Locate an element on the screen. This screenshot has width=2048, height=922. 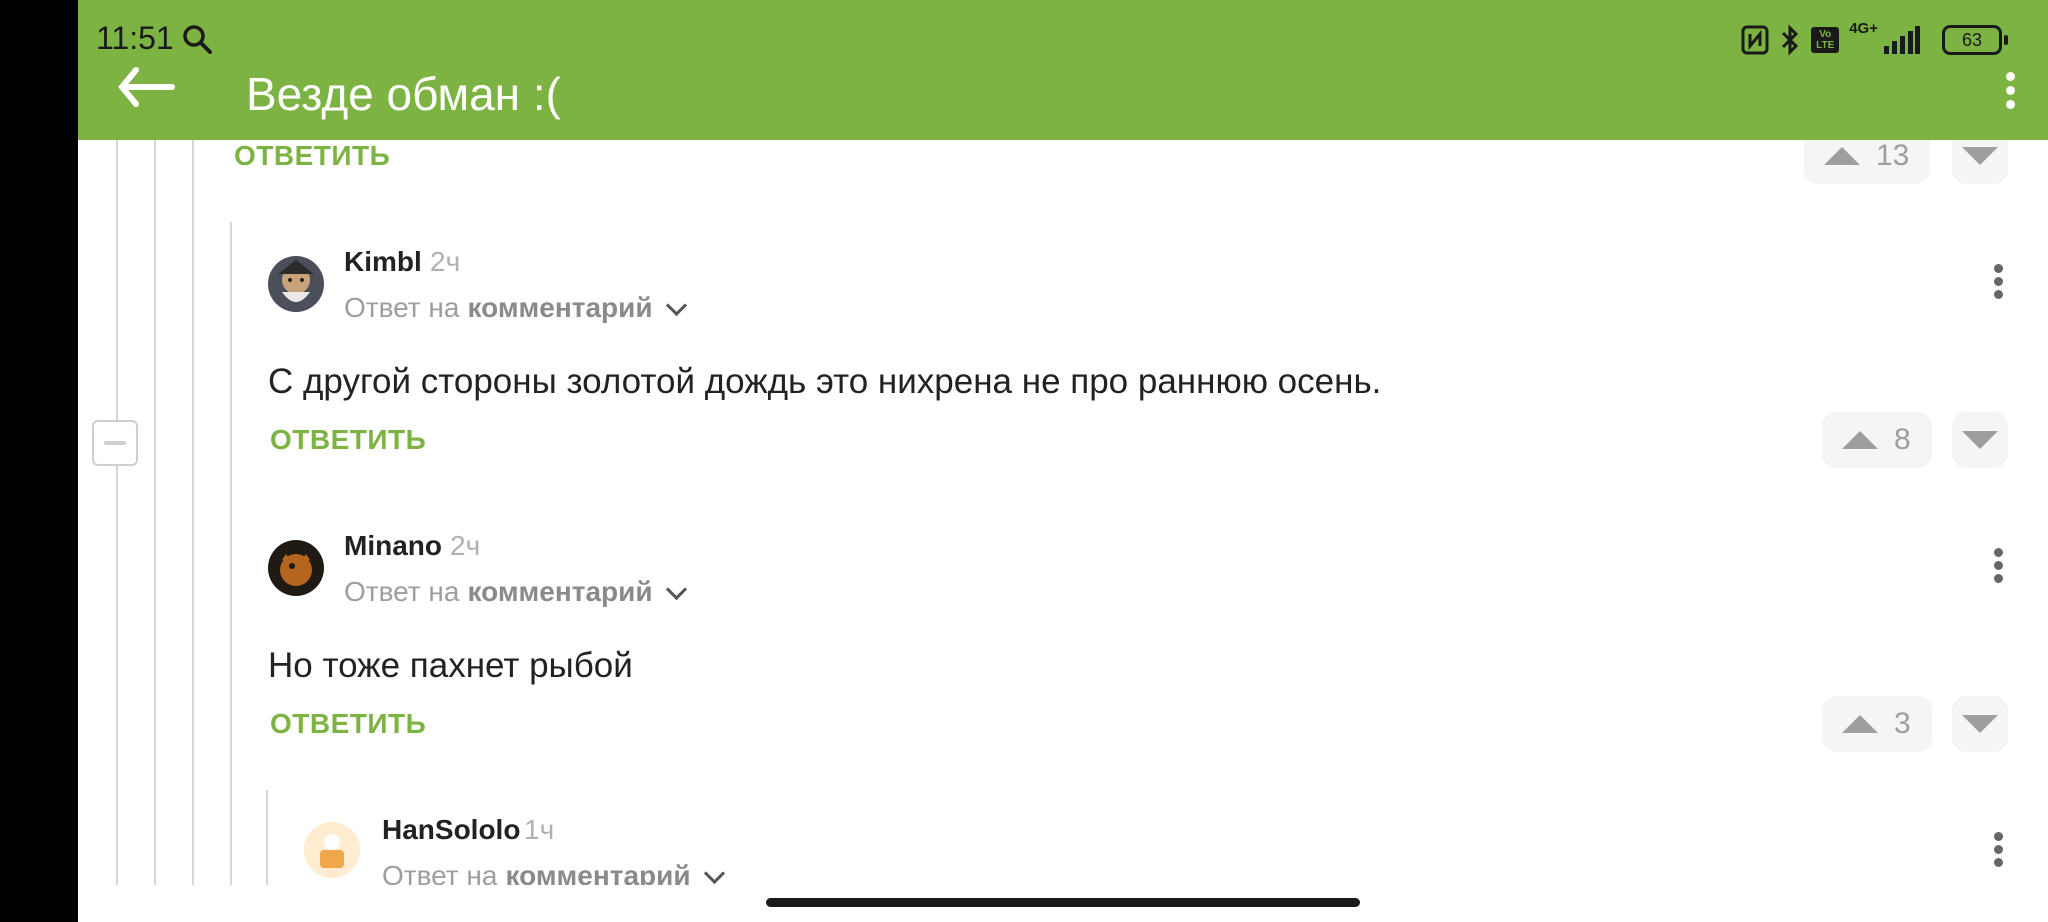
more-vert-icon is located at coordinates (2010, 90).